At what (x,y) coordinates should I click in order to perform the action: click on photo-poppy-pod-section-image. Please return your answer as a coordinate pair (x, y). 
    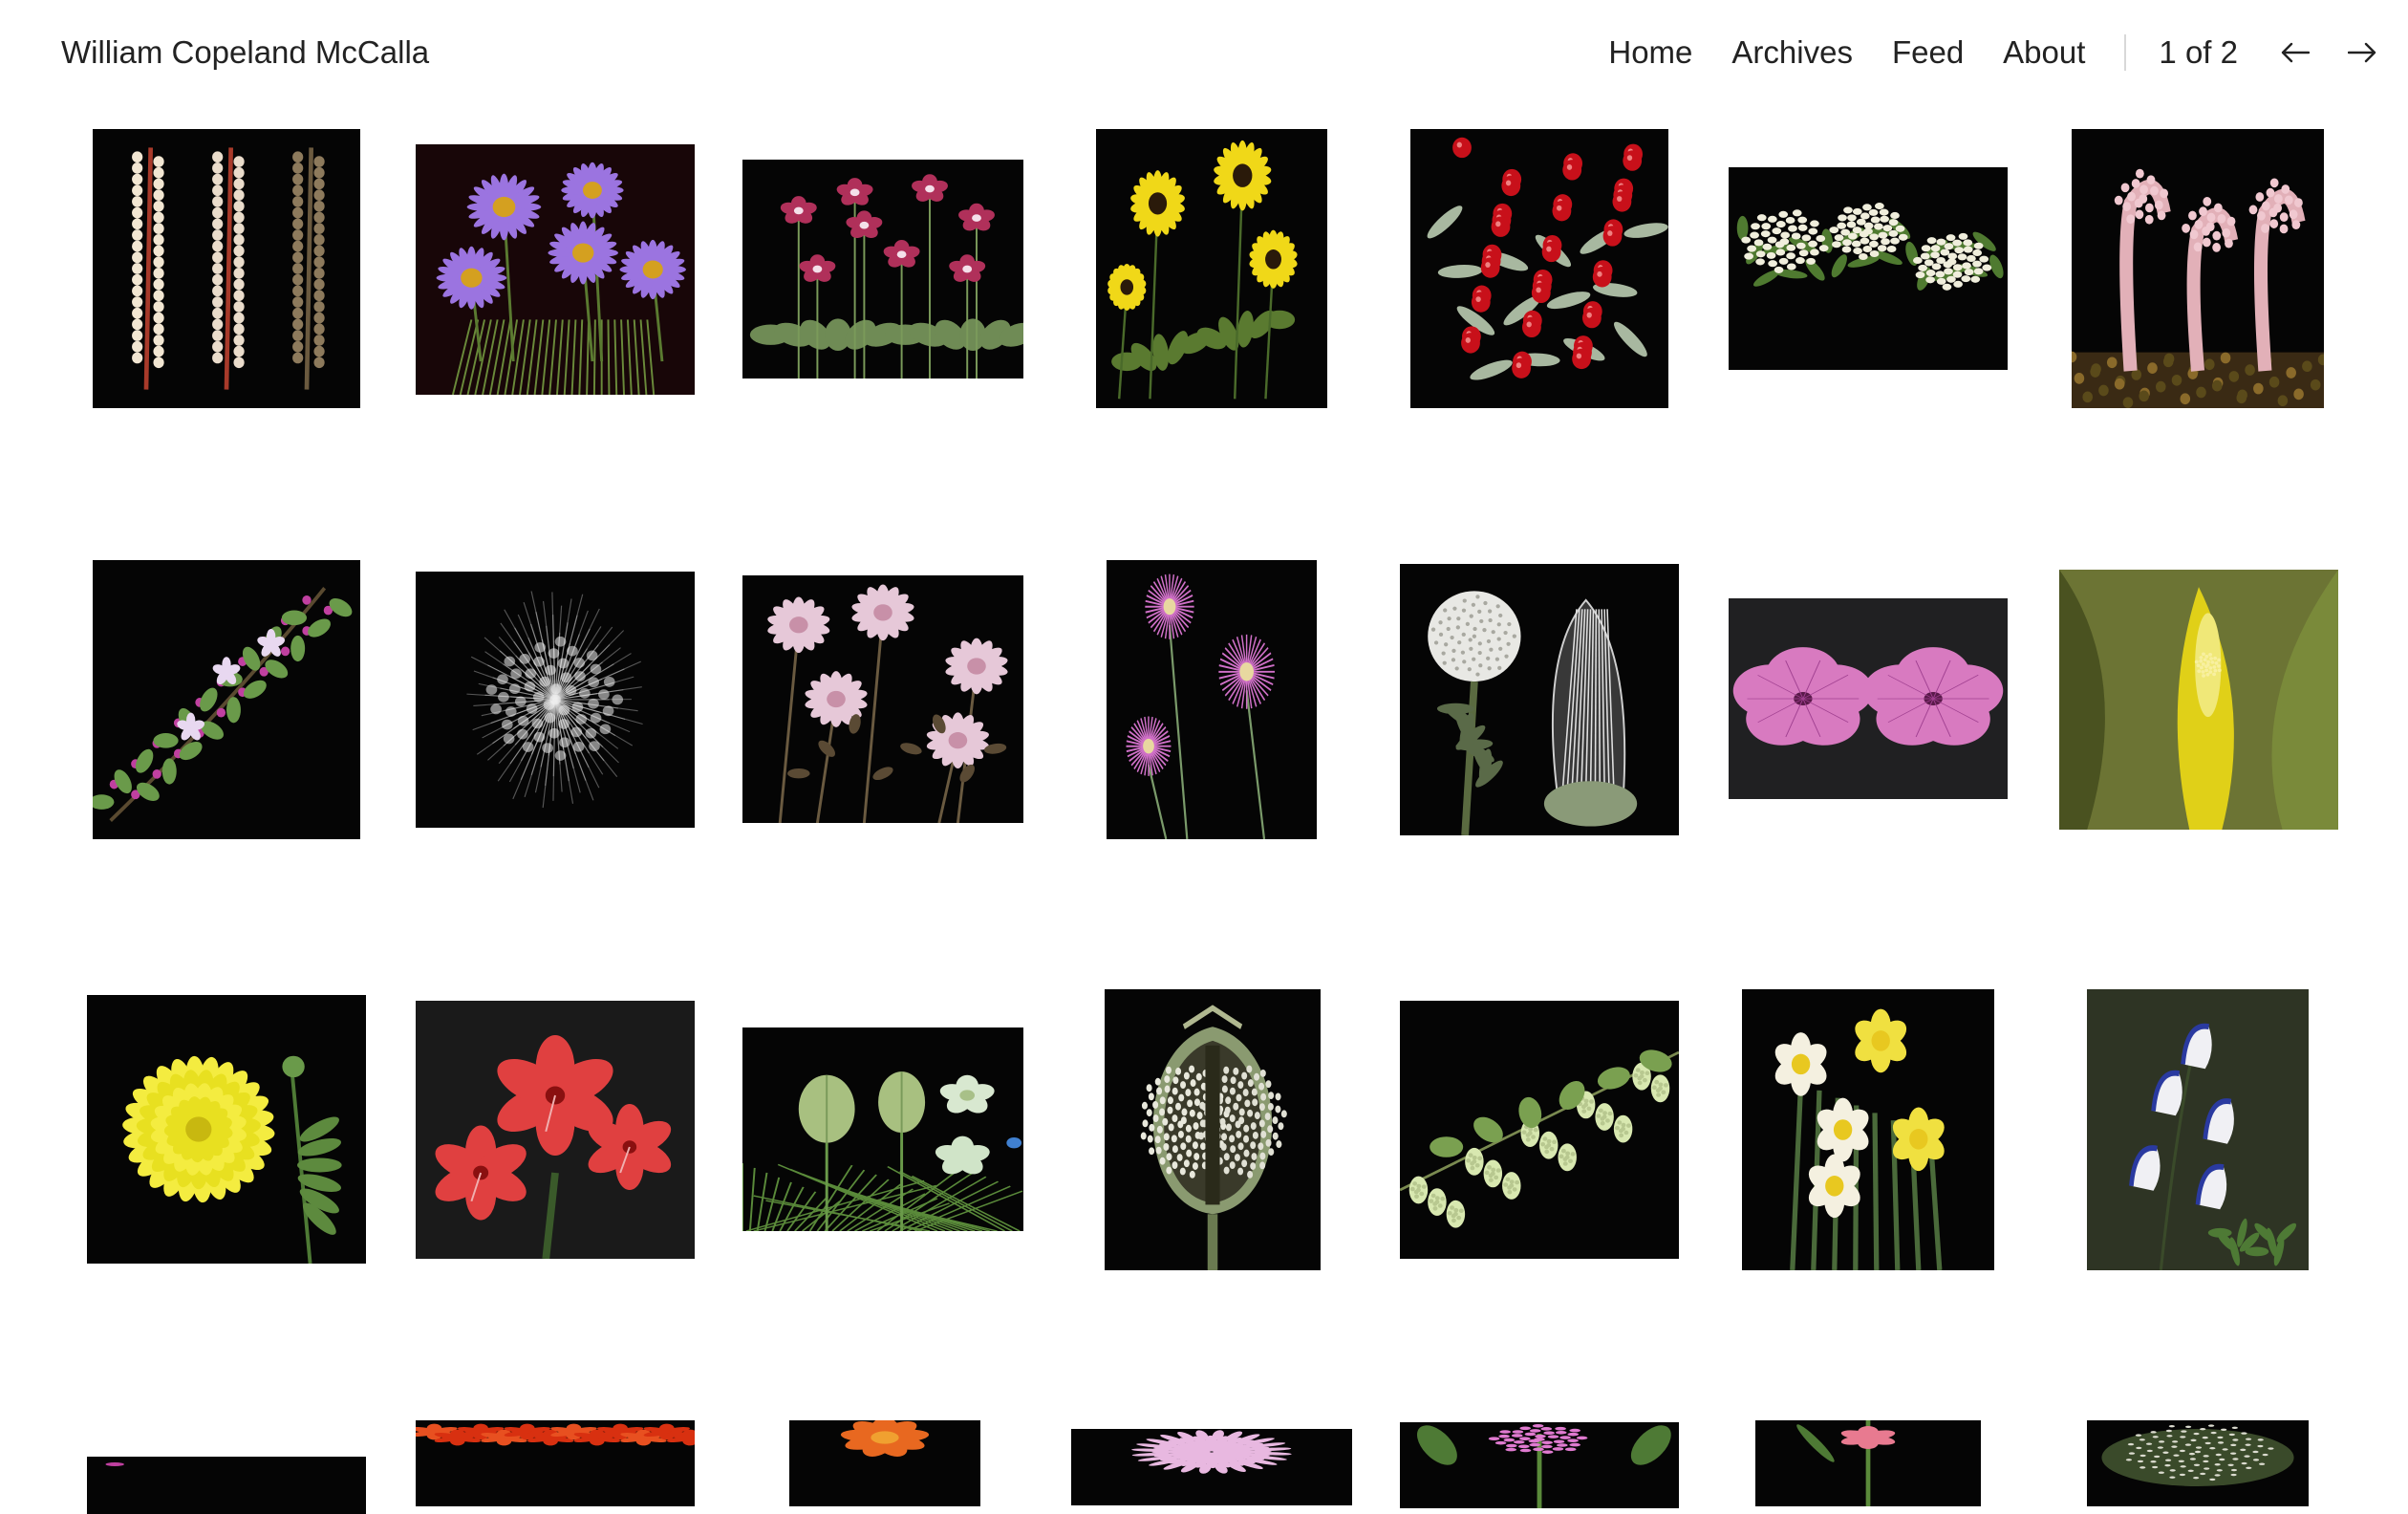
    Looking at the image, I should click on (1213, 1129).